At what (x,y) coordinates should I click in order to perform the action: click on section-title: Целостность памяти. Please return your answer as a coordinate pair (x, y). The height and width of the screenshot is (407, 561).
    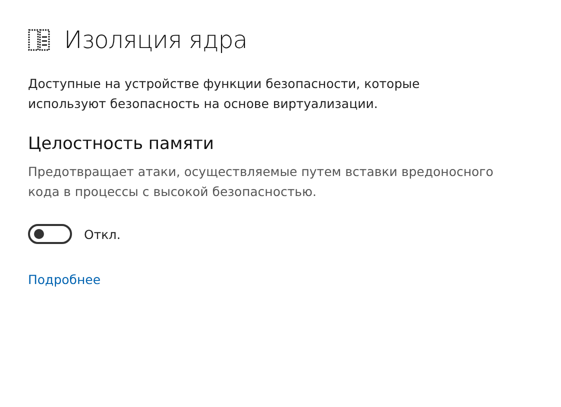
    Looking at the image, I should click on (121, 144).